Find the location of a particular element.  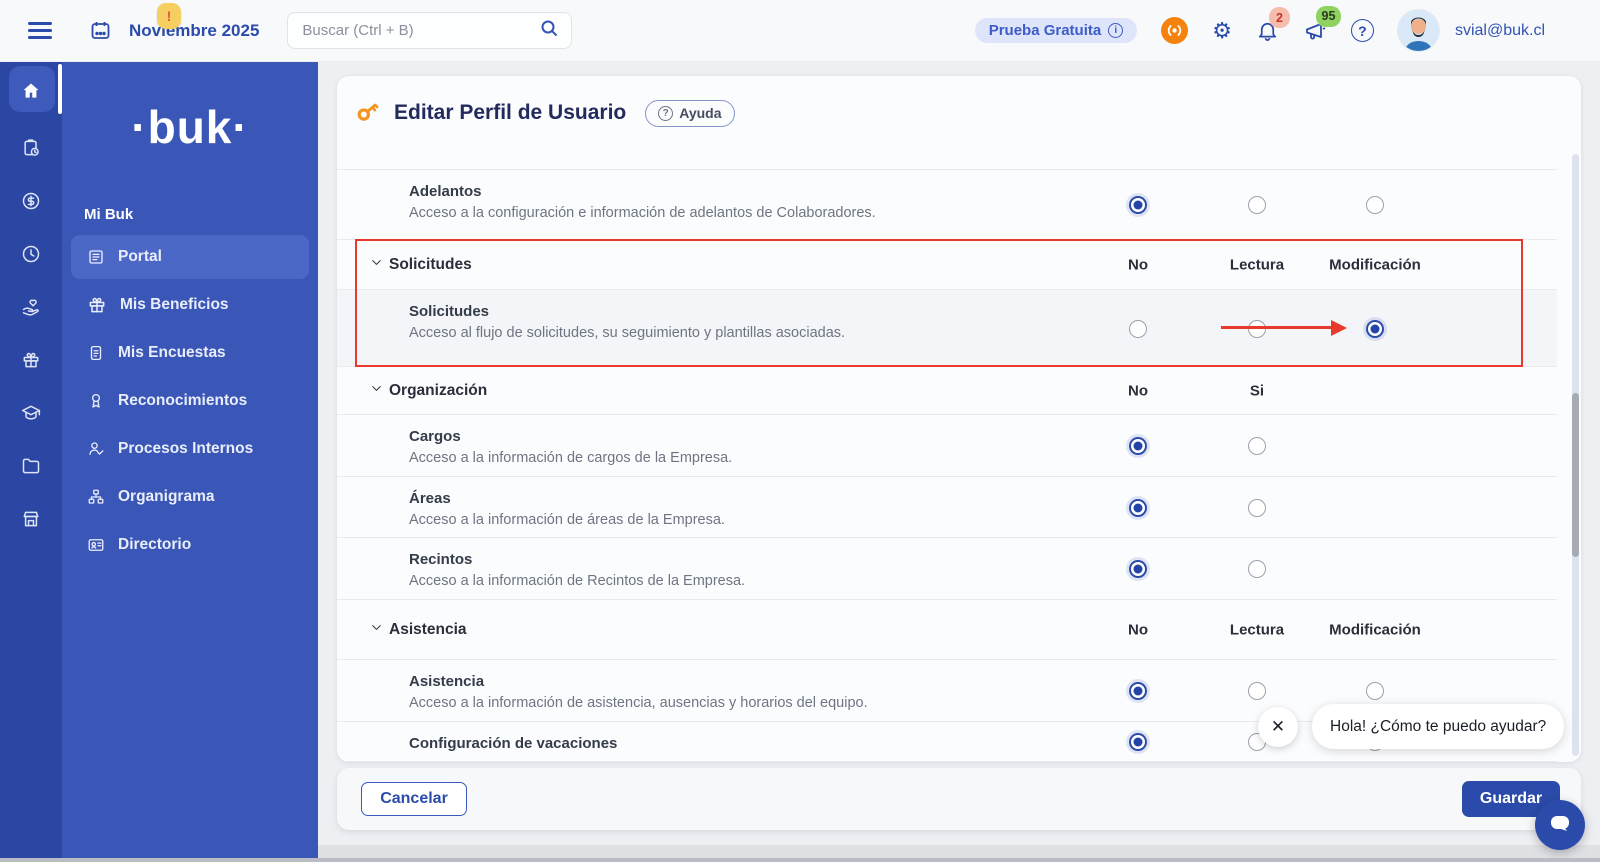

settings-gear-icon: ⚙ is located at coordinates (1222, 30).